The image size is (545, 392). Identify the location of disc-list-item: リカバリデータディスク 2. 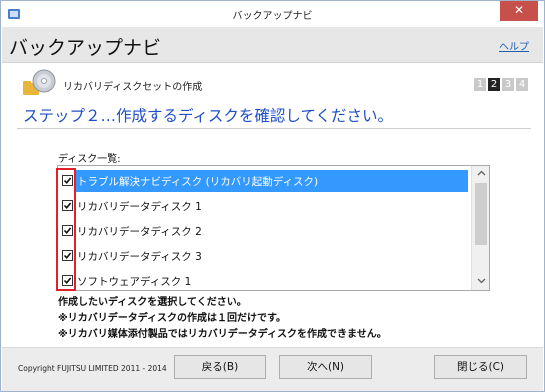
(264, 231).